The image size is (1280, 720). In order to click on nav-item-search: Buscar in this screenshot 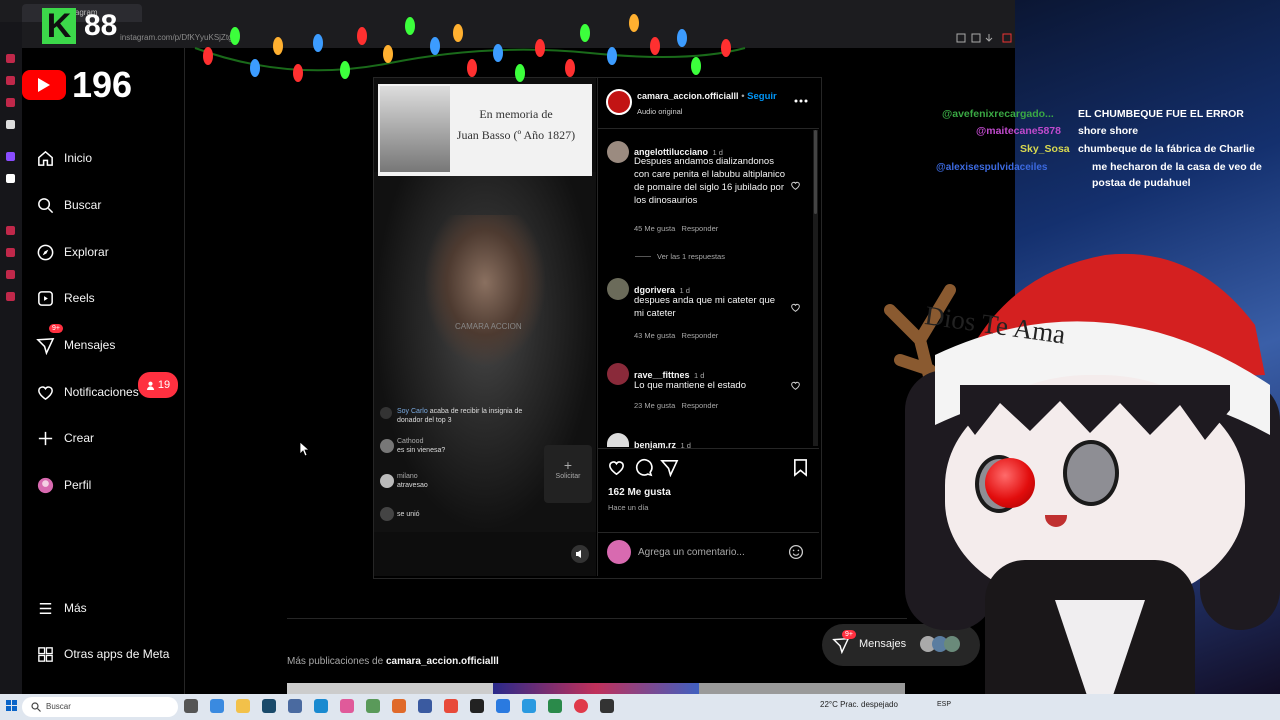, I will do `click(68, 205)`.